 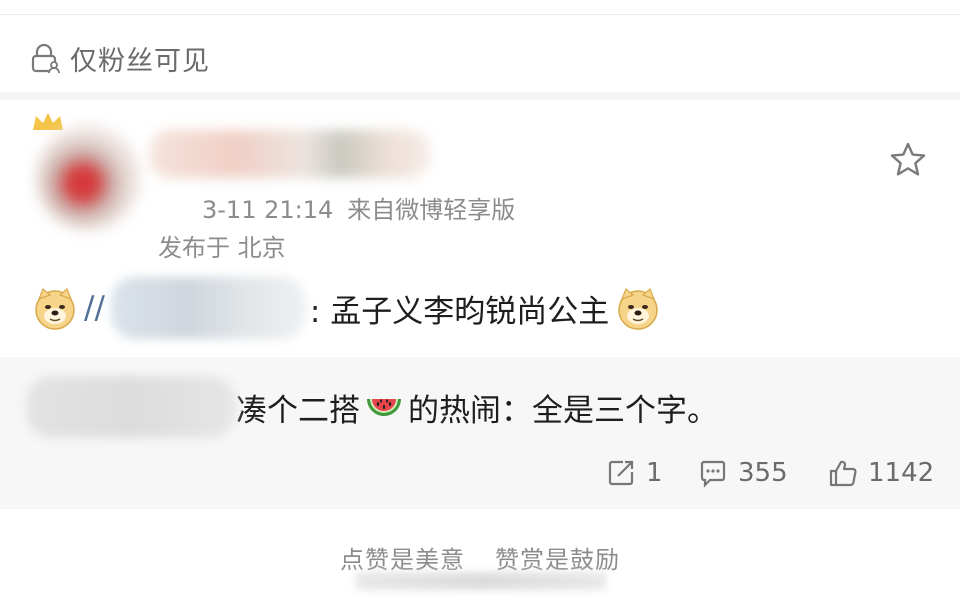 What do you see at coordinates (480, 14) in the screenshot?
I see `top-divider` at bounding box center [480, 14].